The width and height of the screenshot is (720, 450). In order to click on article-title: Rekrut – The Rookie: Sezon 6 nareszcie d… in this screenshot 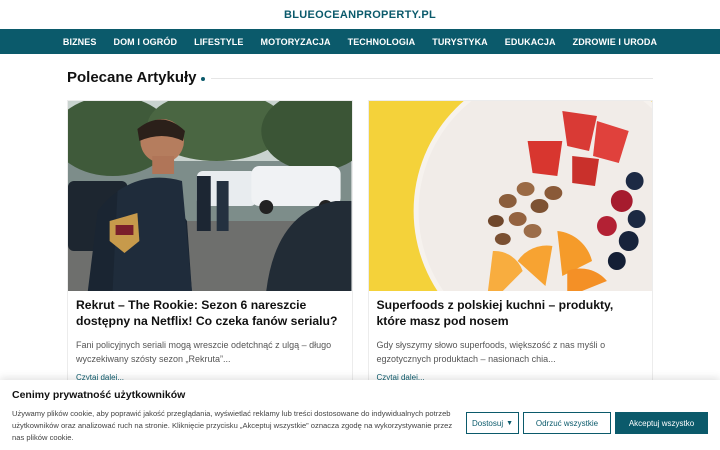, I will do `click(210, 313)`.